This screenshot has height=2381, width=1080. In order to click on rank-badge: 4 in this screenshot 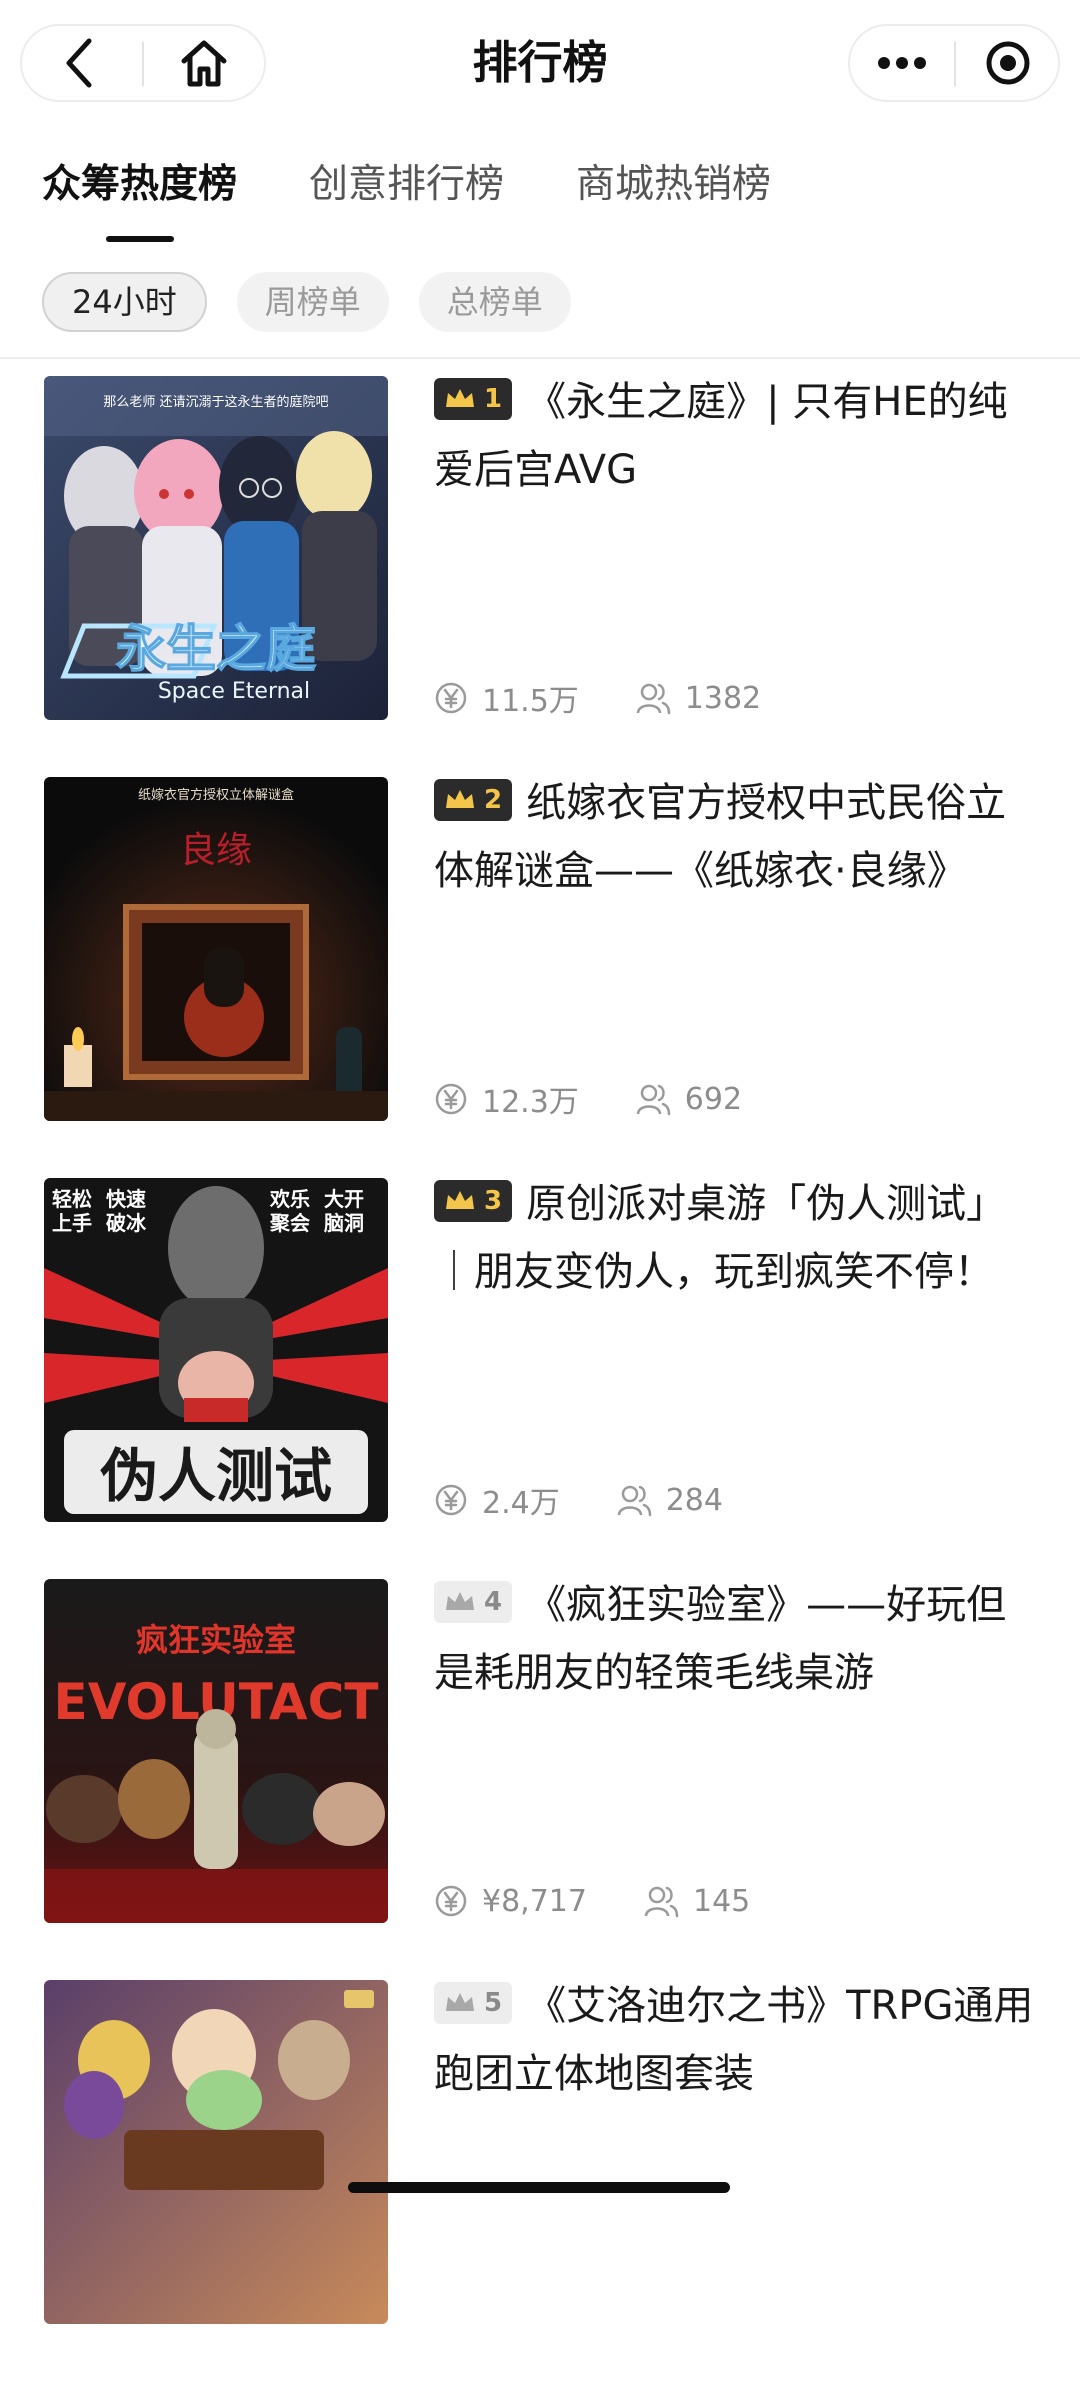, I will do `click(473, 1602)`.